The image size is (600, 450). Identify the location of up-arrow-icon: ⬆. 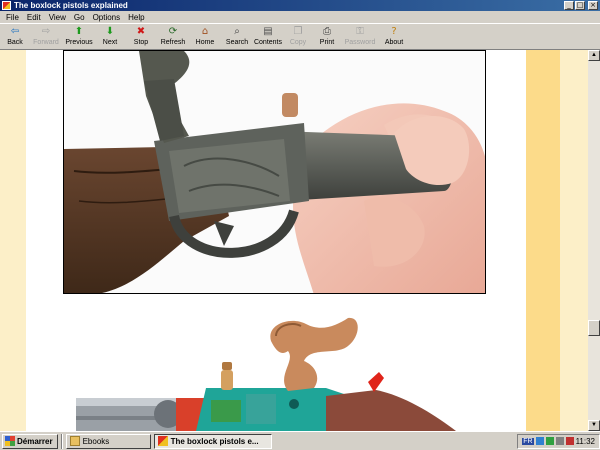
(79, 31).